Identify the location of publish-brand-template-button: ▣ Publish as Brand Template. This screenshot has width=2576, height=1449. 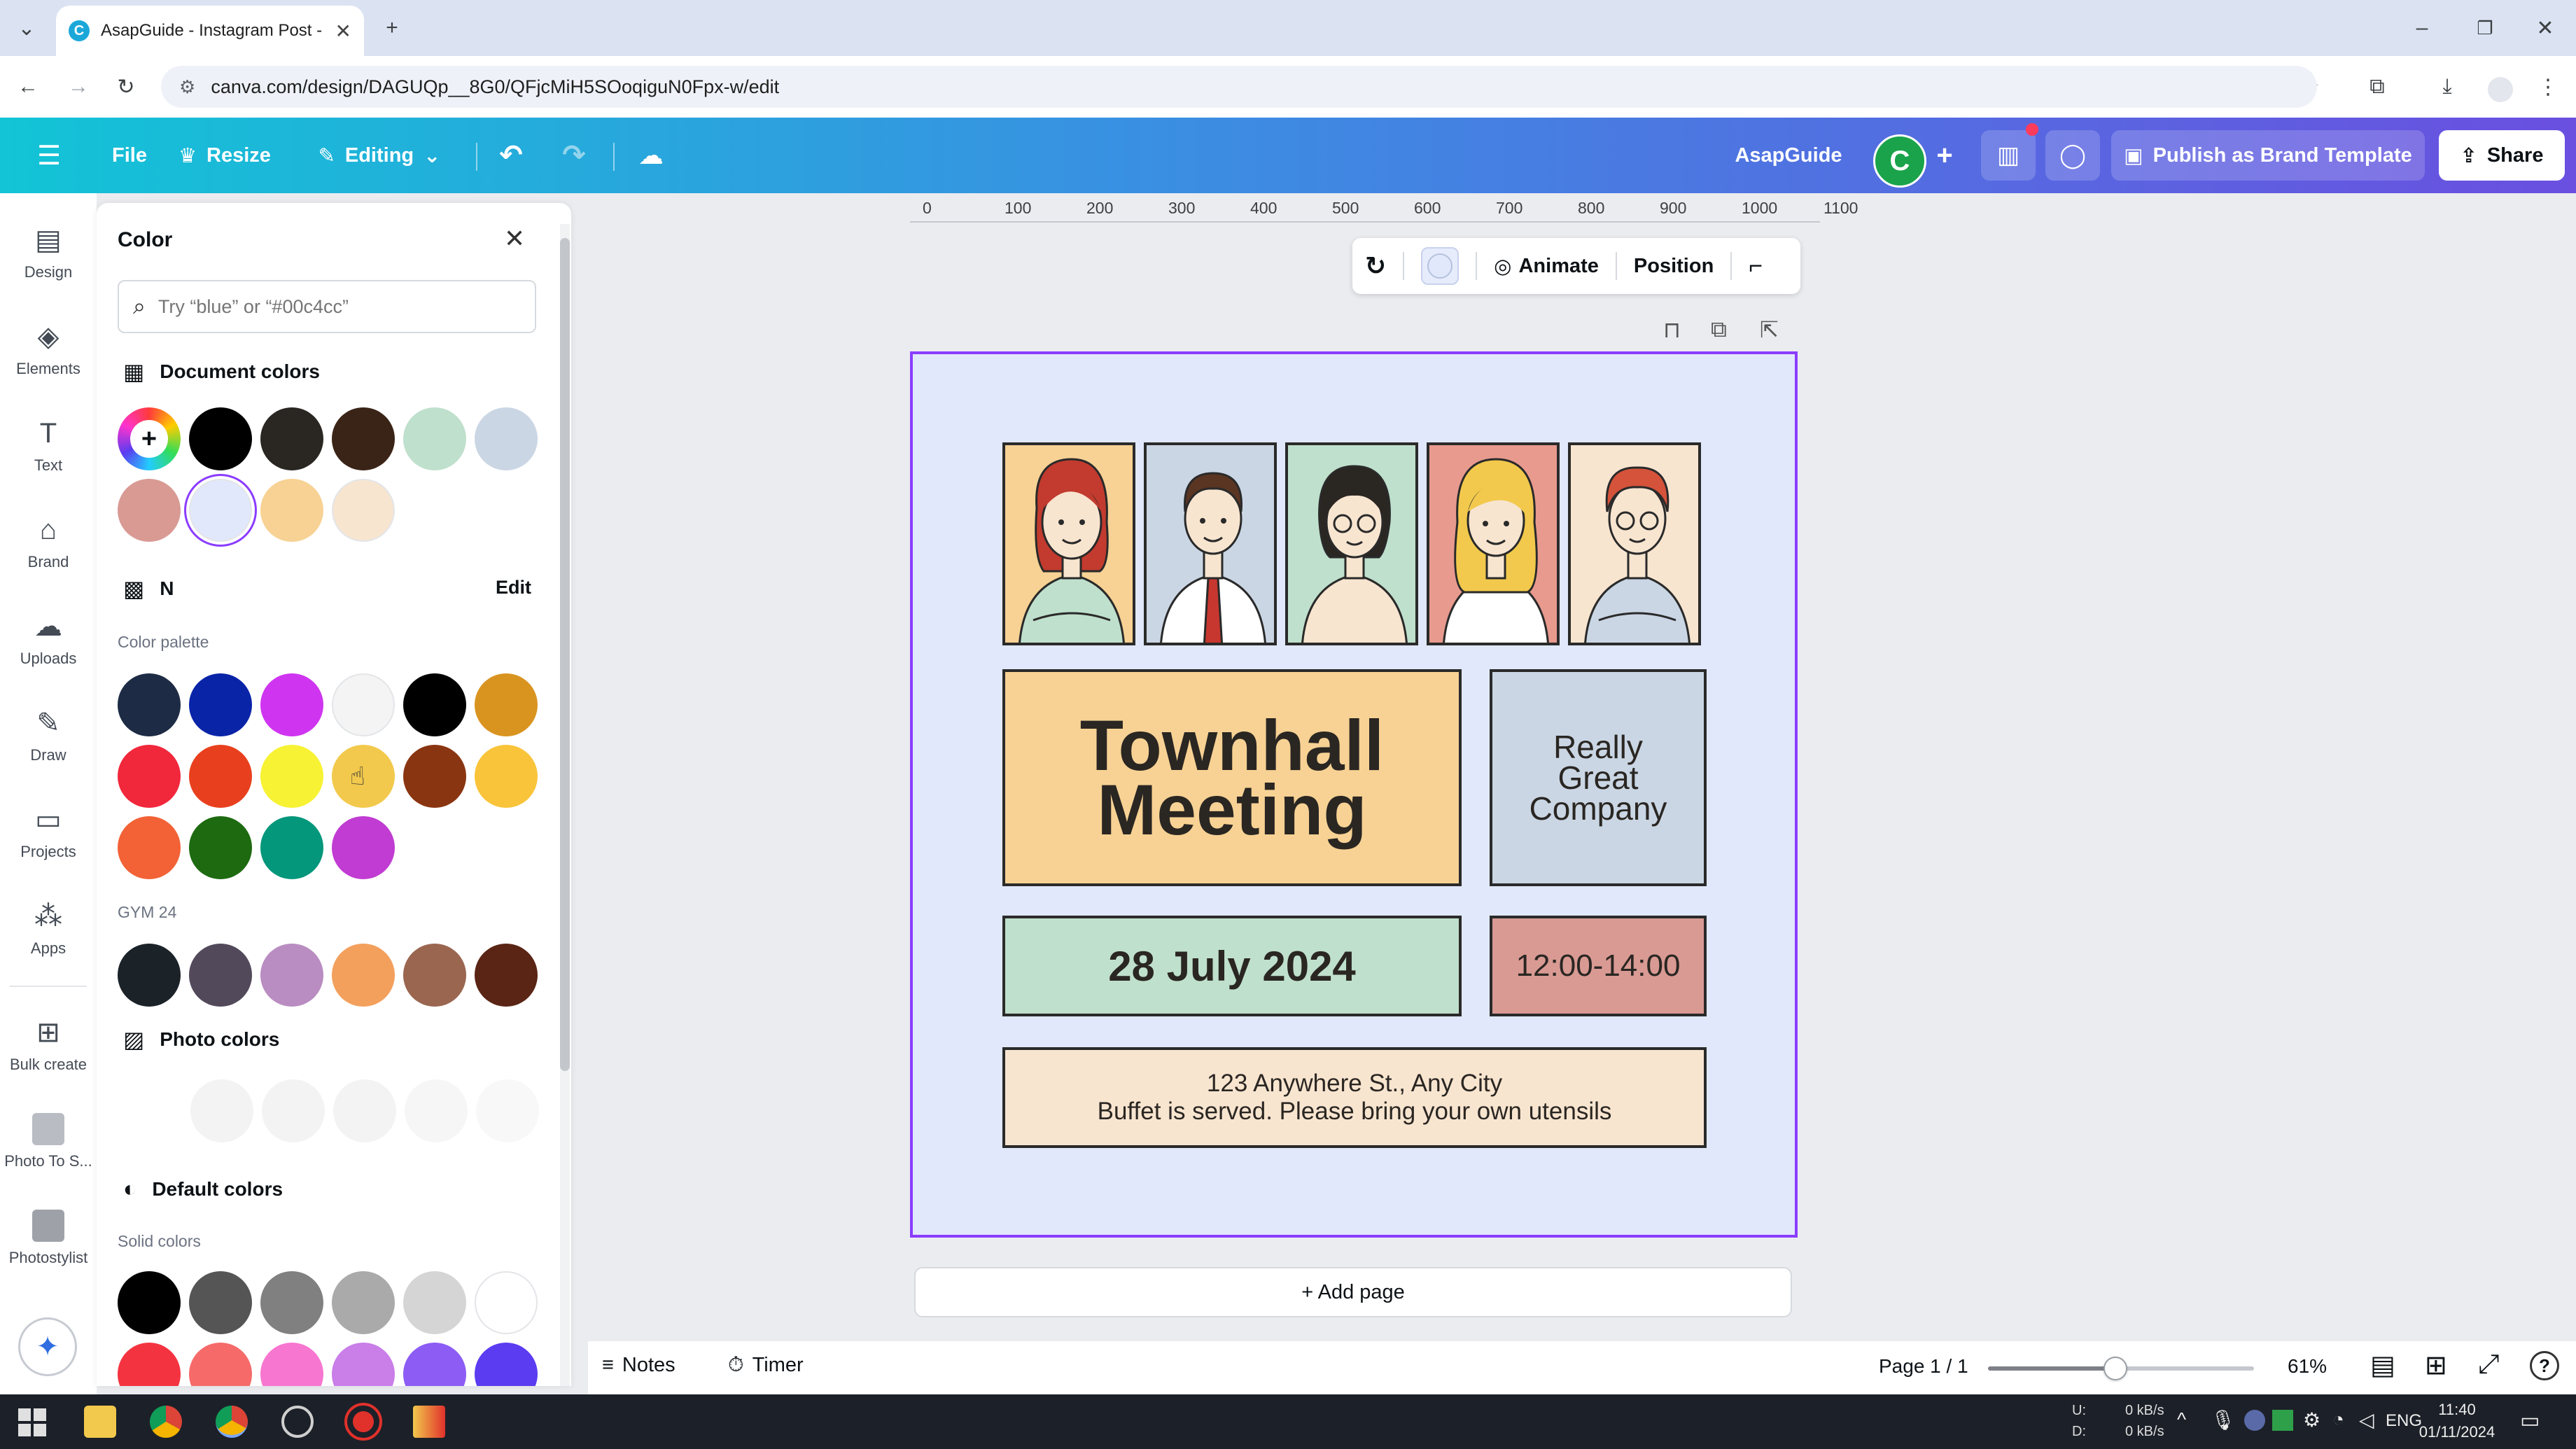
(2268, 155).